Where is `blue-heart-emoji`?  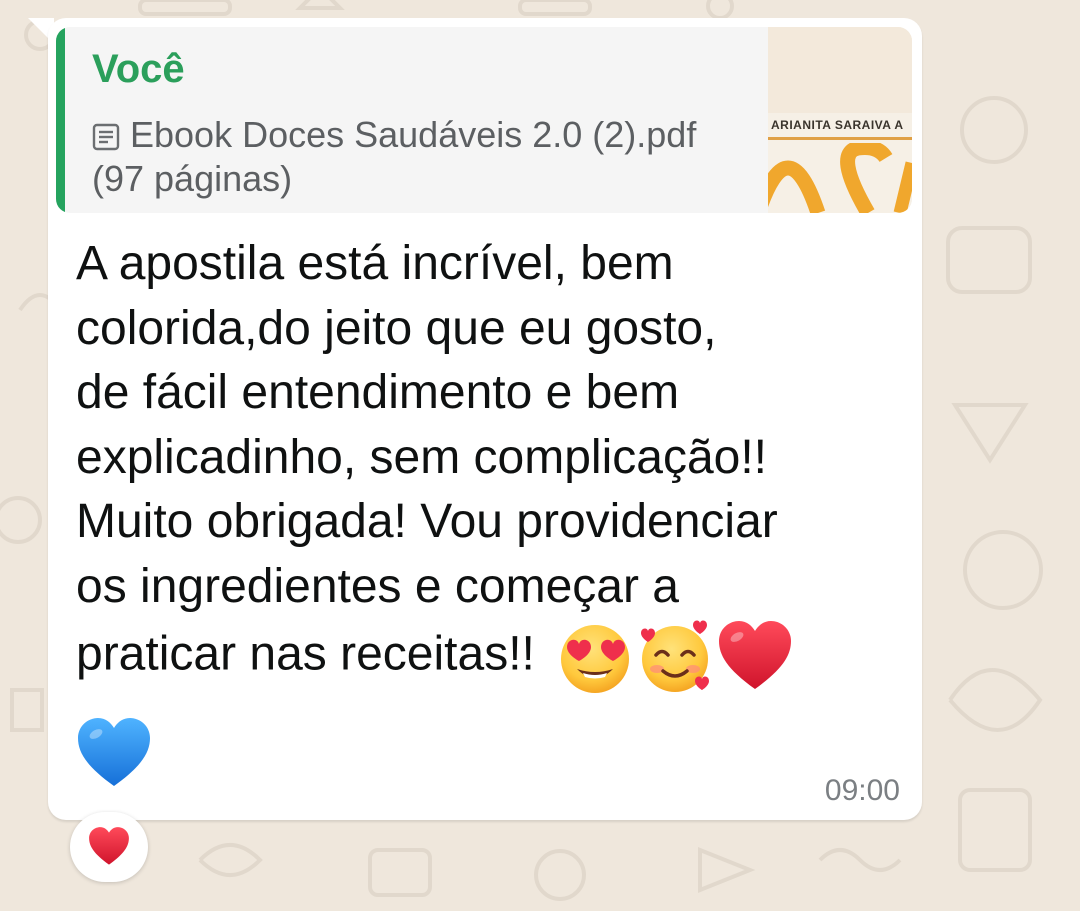 blue-heart-emoji is located at coordinates (114, 752).